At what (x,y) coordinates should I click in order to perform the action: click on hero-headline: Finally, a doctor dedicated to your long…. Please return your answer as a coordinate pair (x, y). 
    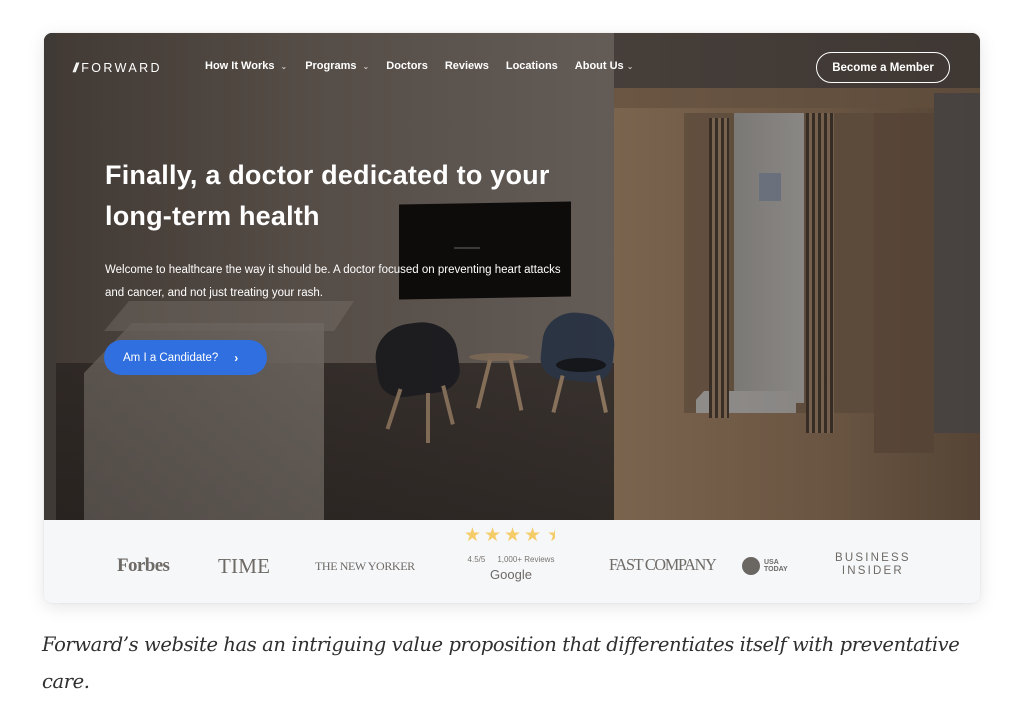
    Looking at the image, I should click on (327, 195).